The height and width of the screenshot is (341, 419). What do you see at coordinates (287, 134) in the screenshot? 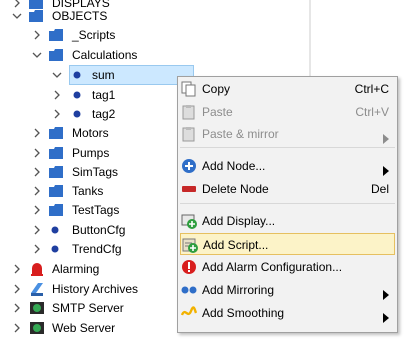
I see `menu-item-paste-mirror: Paste & mirror` at bounding box center [287, 134].